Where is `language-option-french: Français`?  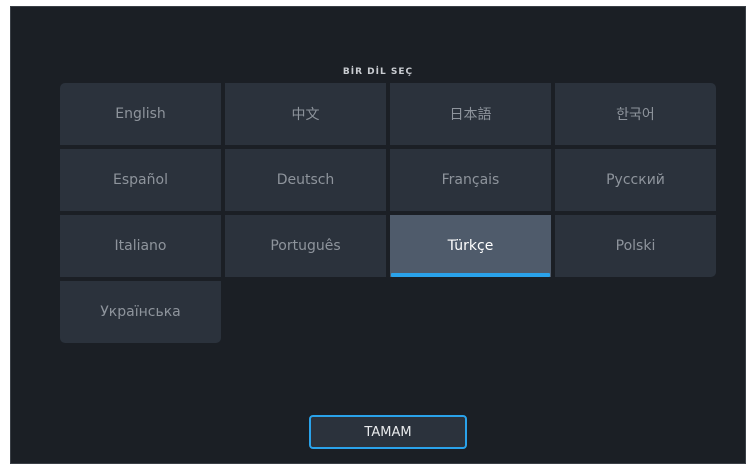 language-option-french: Français is located at coordinates (470, 180).